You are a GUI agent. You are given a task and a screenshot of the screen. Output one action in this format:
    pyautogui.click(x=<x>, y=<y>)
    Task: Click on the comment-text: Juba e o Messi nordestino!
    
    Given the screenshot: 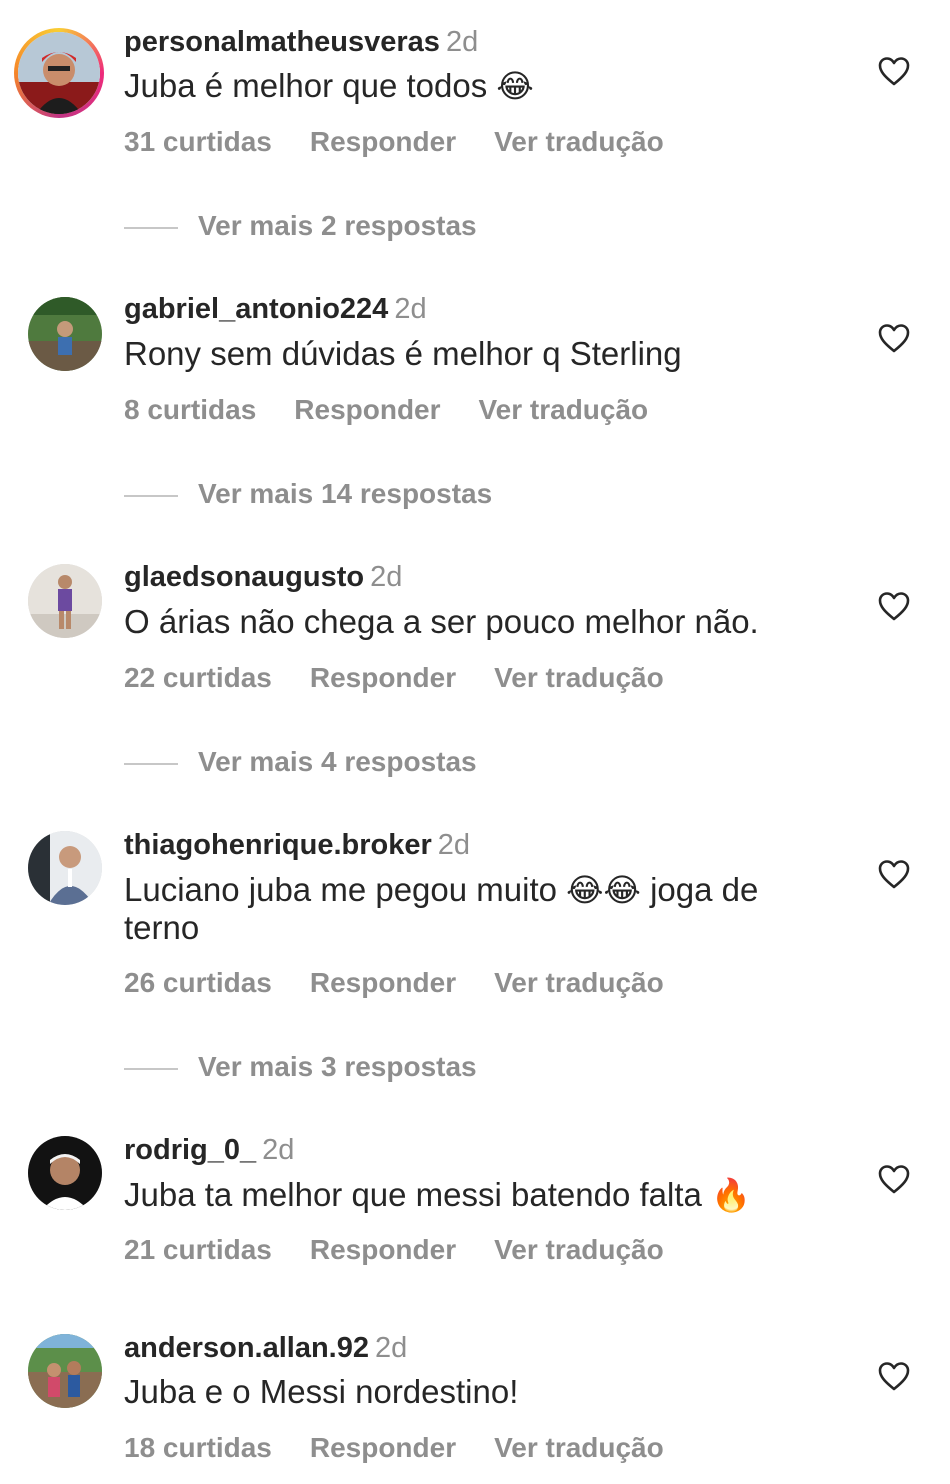 What is the action you would take?
    pyautogui.click(x=469, y=1392)
    